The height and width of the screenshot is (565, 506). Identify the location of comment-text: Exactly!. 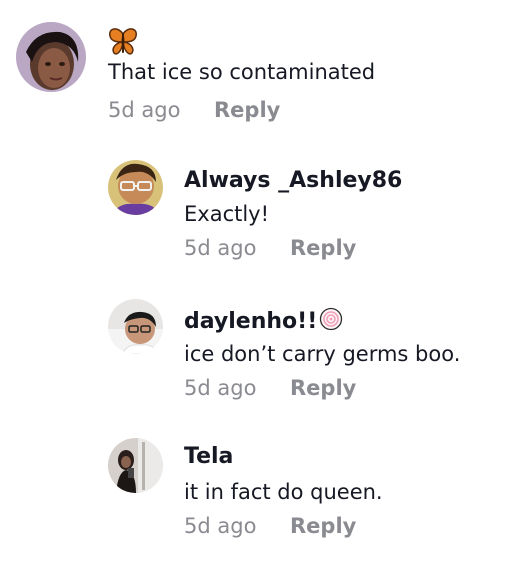
(227, 214).